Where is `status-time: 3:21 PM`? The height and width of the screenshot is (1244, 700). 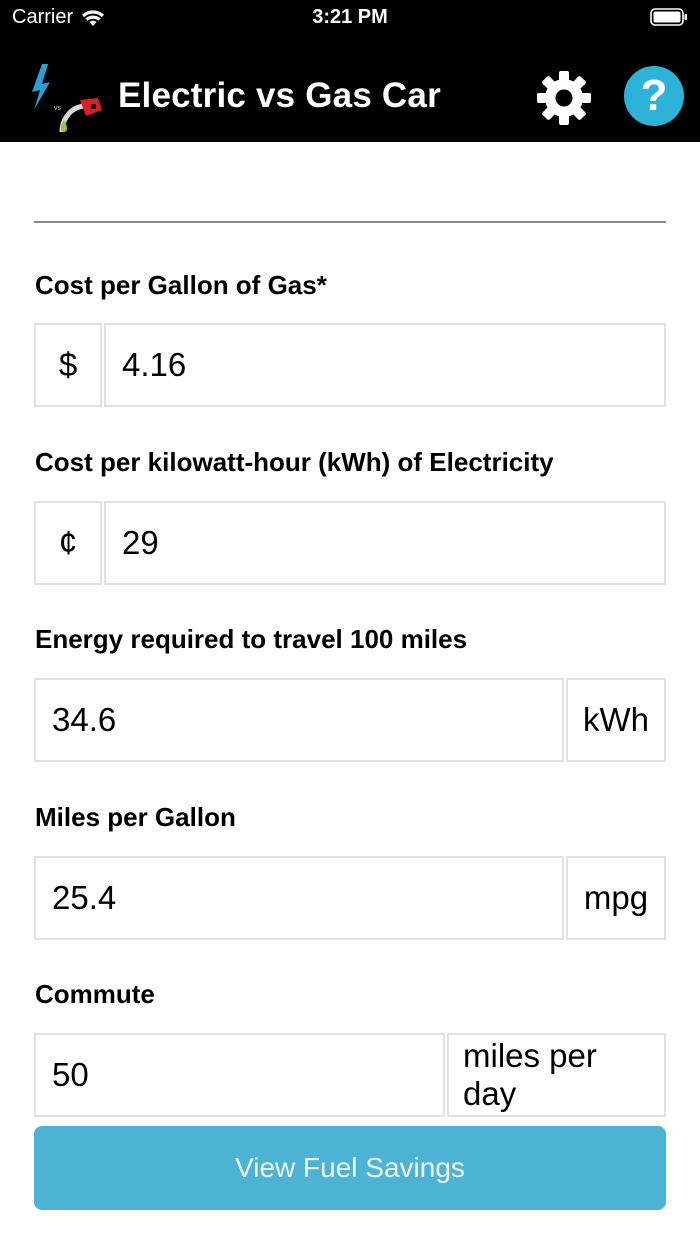
status-time: 3:21 PM is located at coordinates (350, 17).